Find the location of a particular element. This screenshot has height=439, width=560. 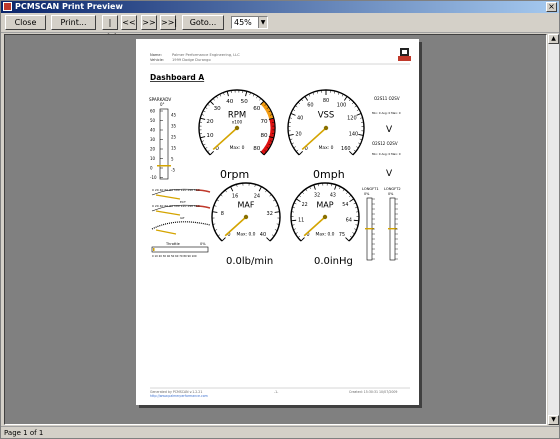

prev-page-button: << is located at coordinates (129, 22).